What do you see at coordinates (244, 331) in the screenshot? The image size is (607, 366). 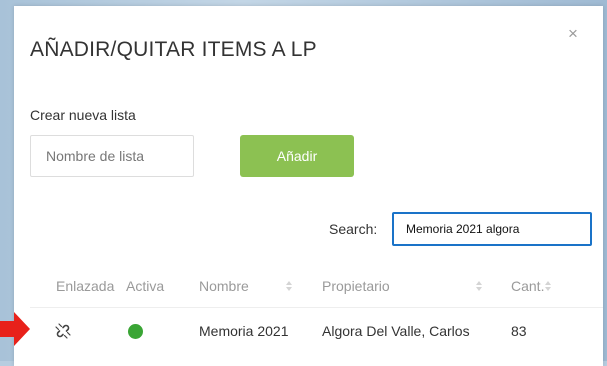 I see `cell-nombre: Memoria 2021` at bounding box center [244, 331].